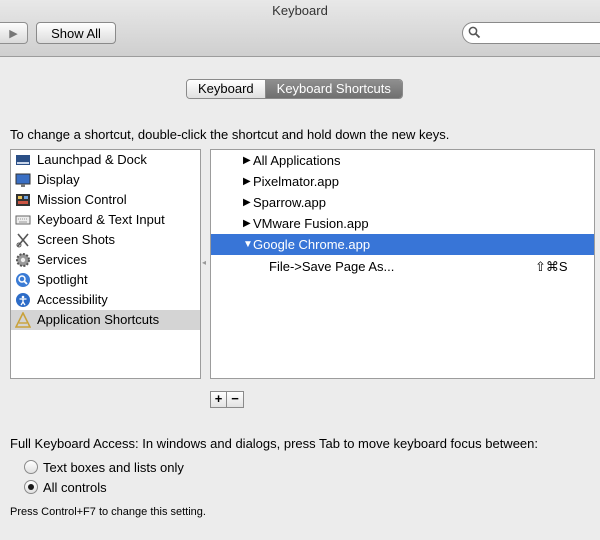  I want to click on search-icon, so click(474, 32).